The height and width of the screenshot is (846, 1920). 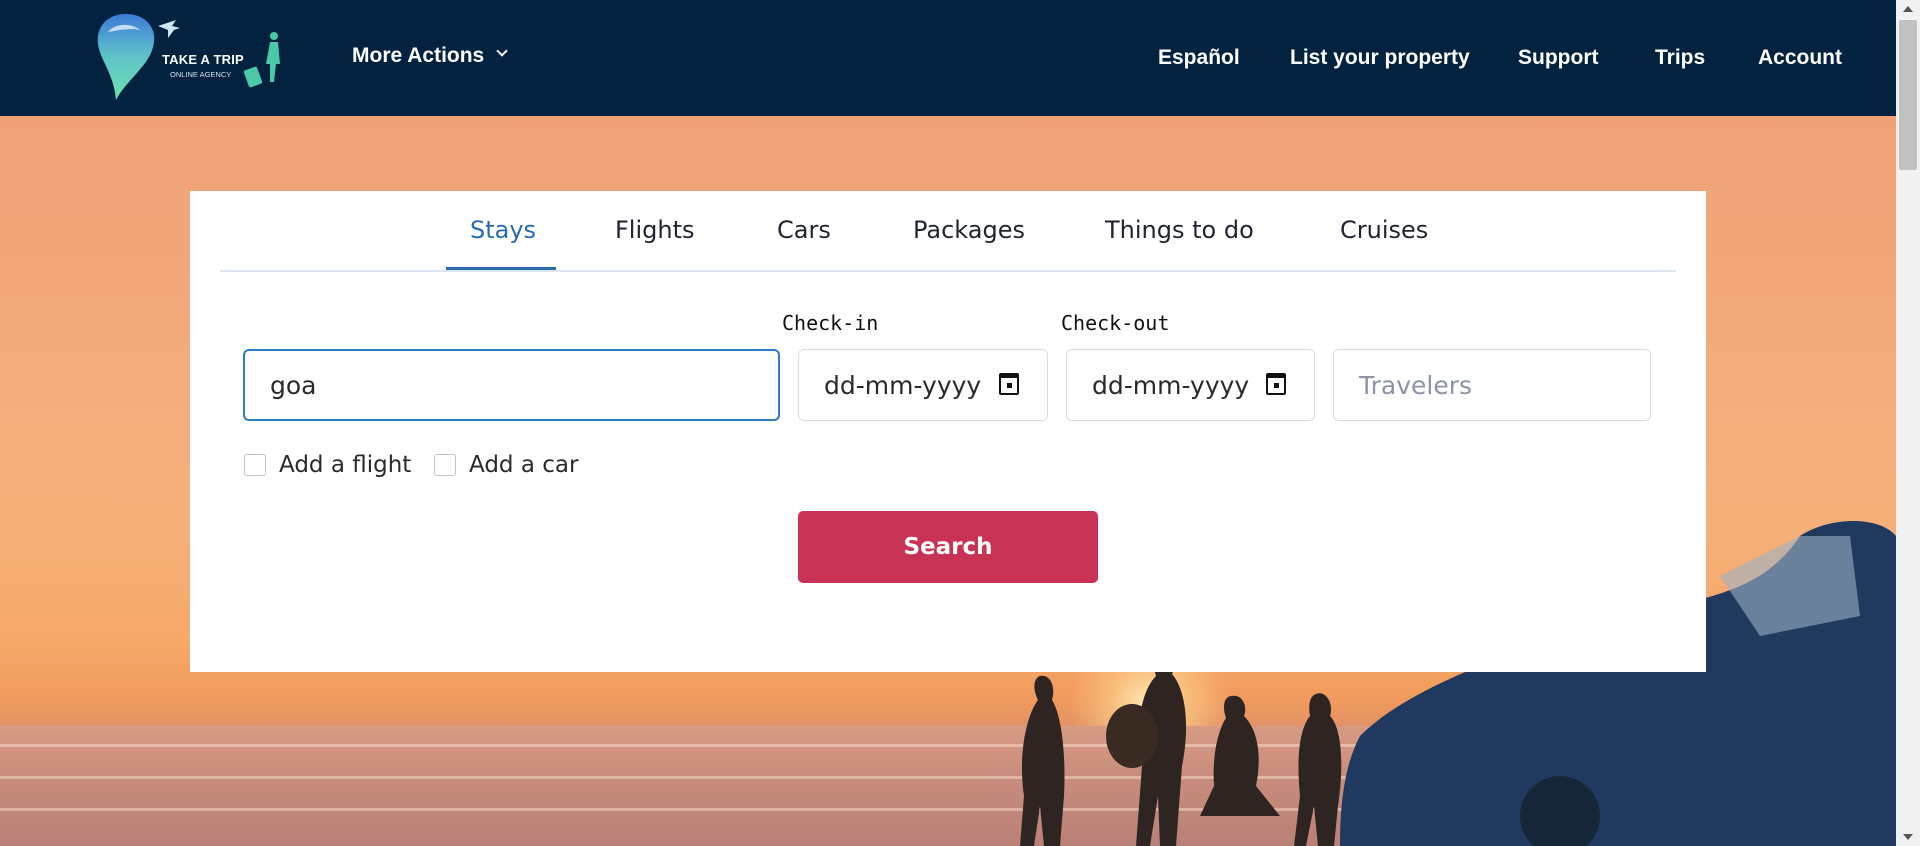 I want to click on checkin-value: dd-mm-yyyy, so click(x=903, y=385).